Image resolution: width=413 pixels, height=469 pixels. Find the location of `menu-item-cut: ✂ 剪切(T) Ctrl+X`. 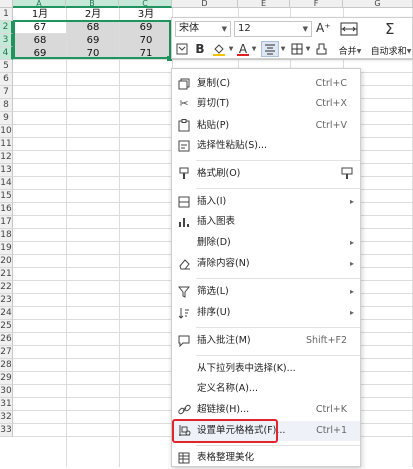

menu-item-cut: ✂ 剪切(T) Ctrl+X is located at coordinates (266, 104).